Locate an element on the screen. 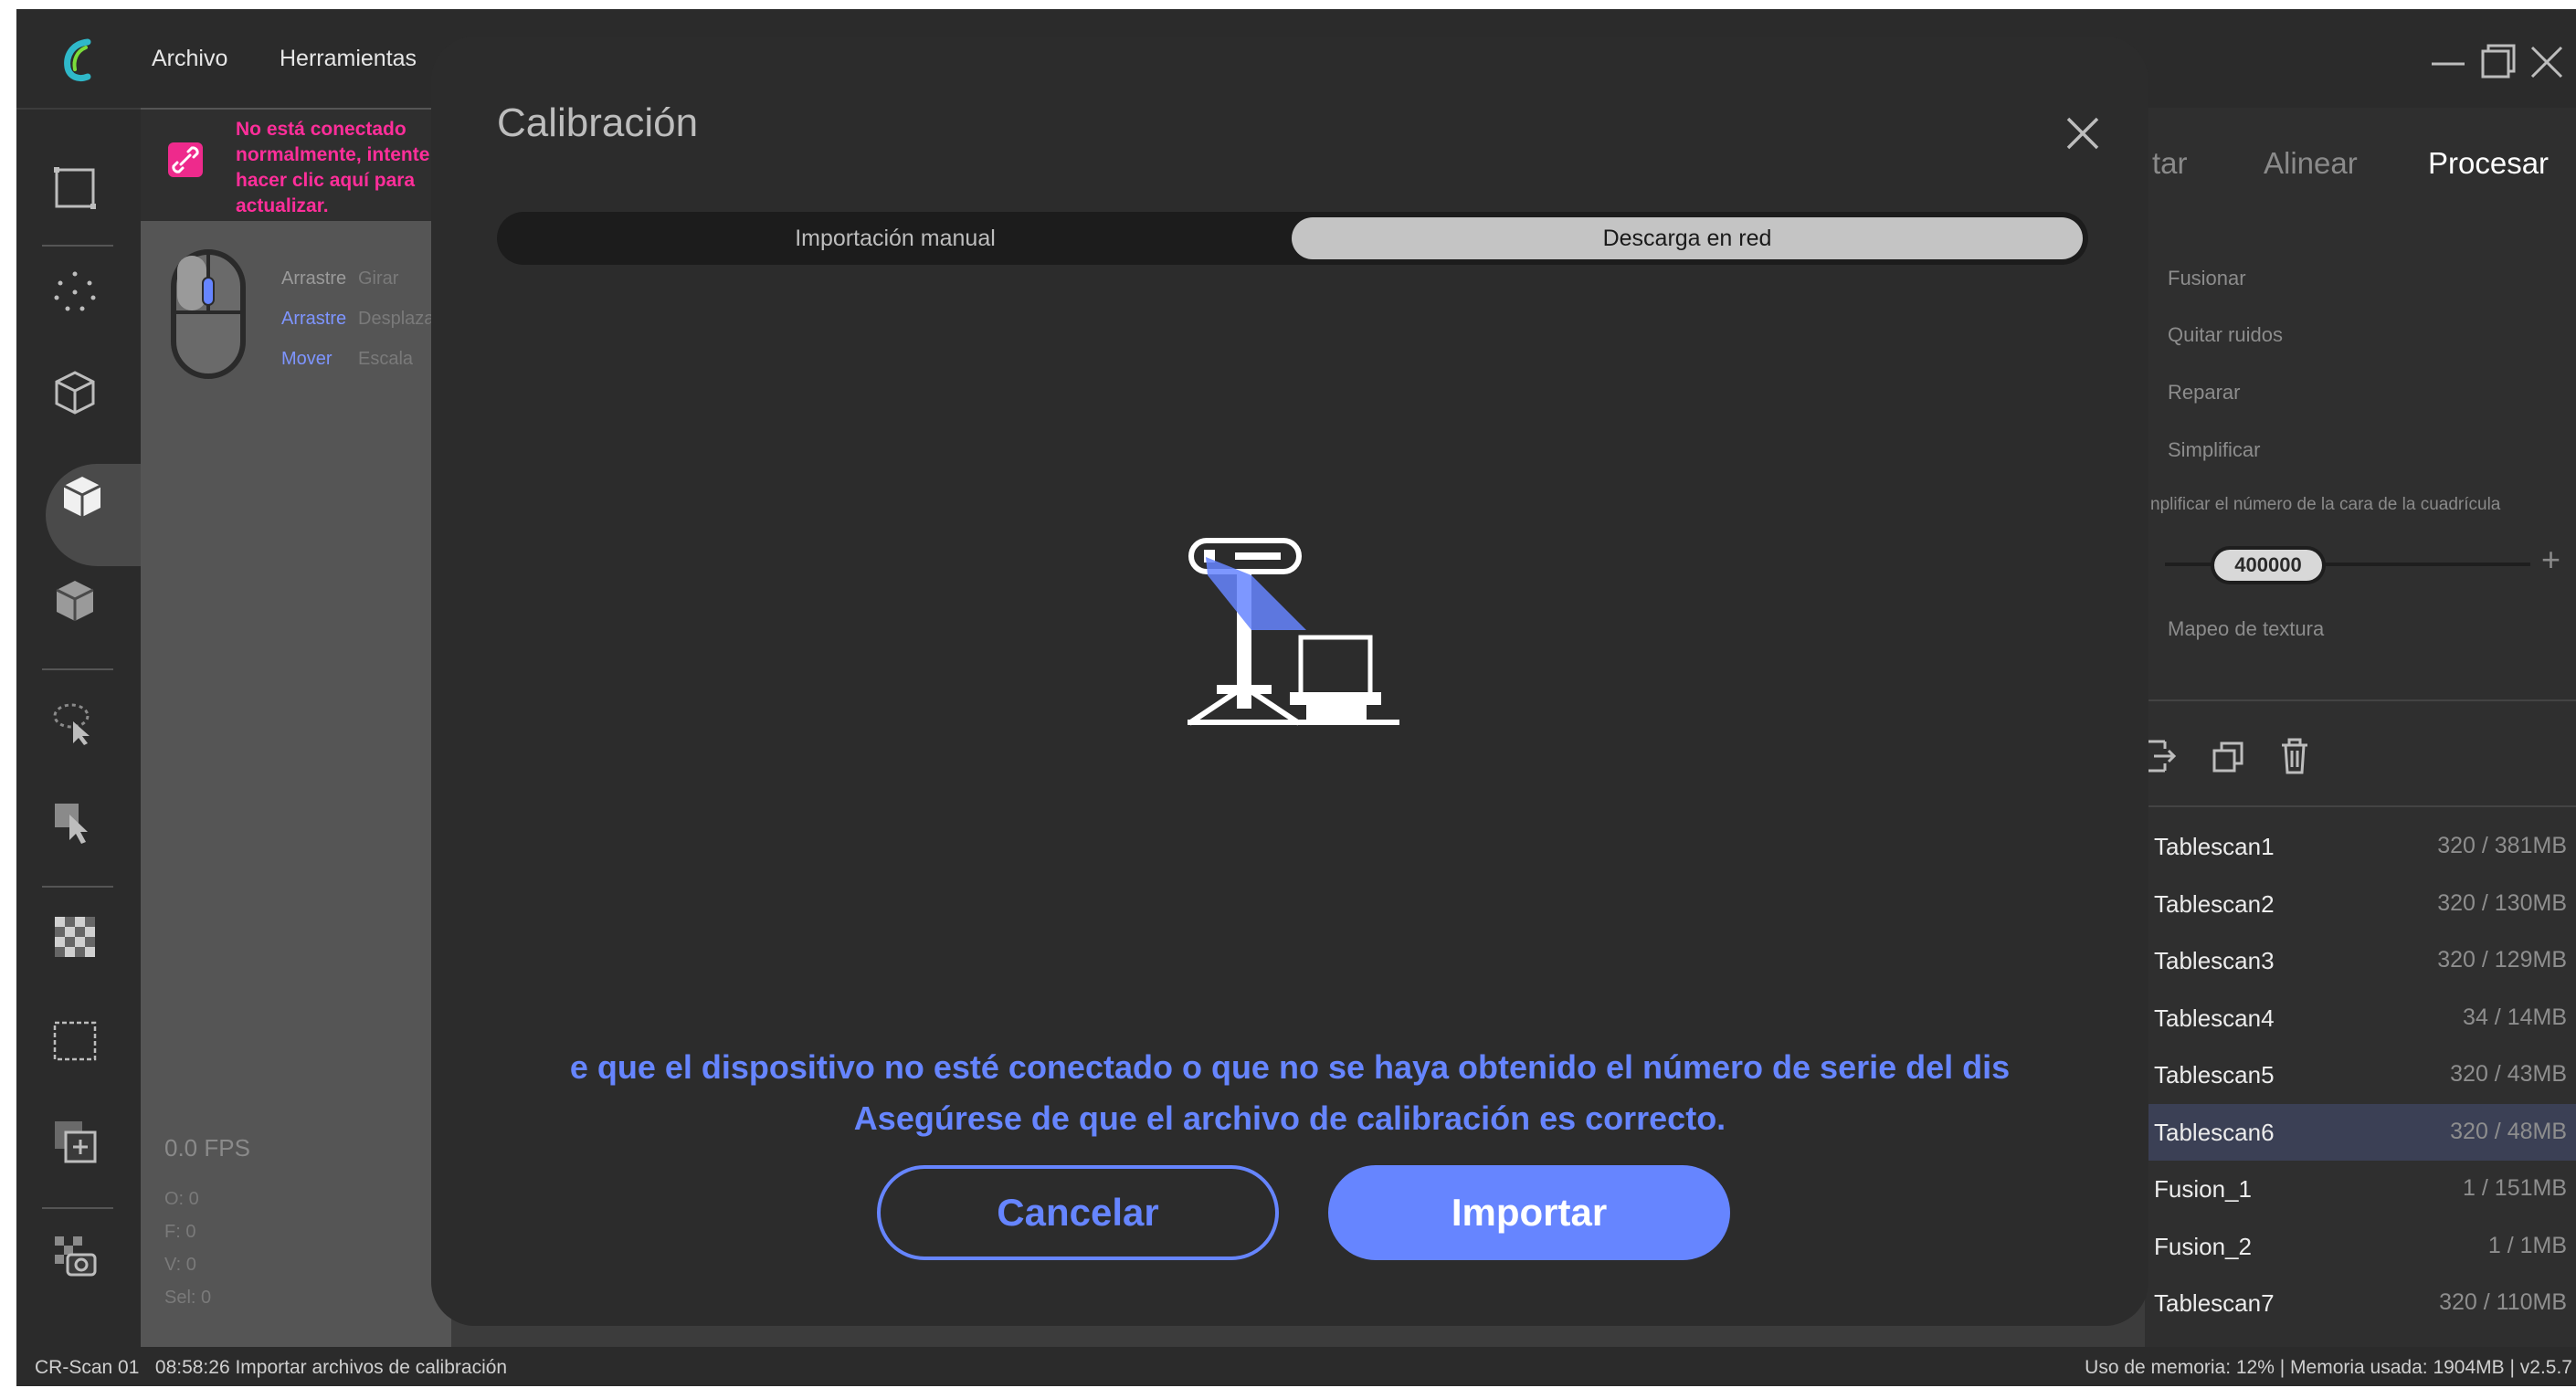 Image resolution: width=2576 pixels, height=1388 pixels. menu-herramientas: Herramientas is located at coordinates (348, 59).